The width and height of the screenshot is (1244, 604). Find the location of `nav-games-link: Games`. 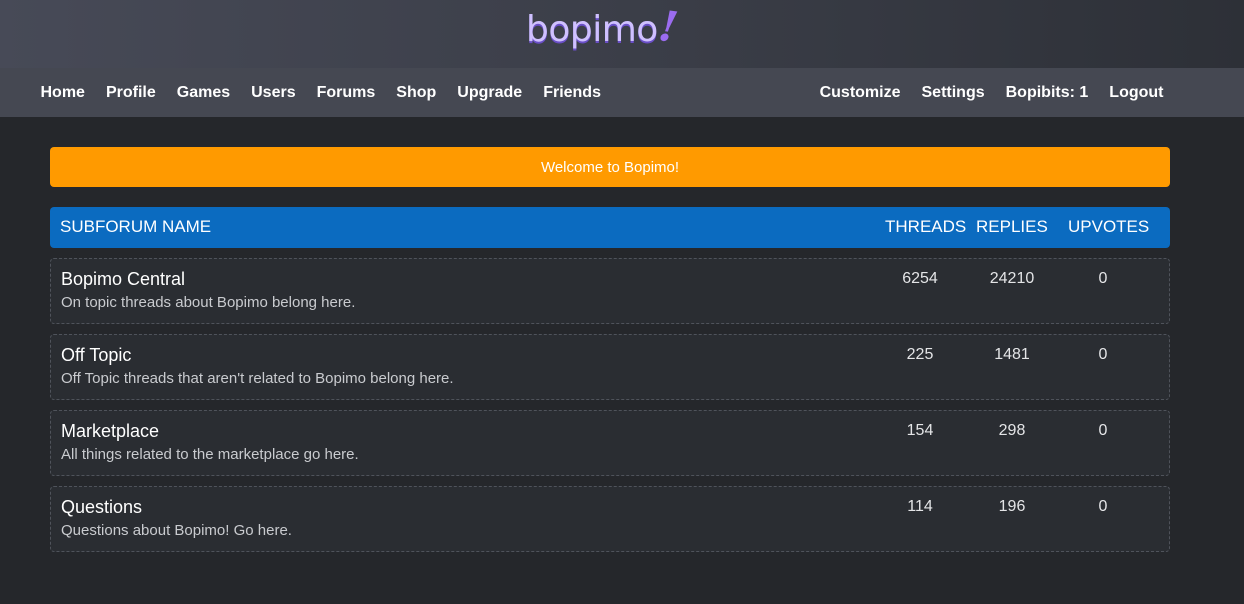

nav-games-link: Games is located at coordinates (203, 93).